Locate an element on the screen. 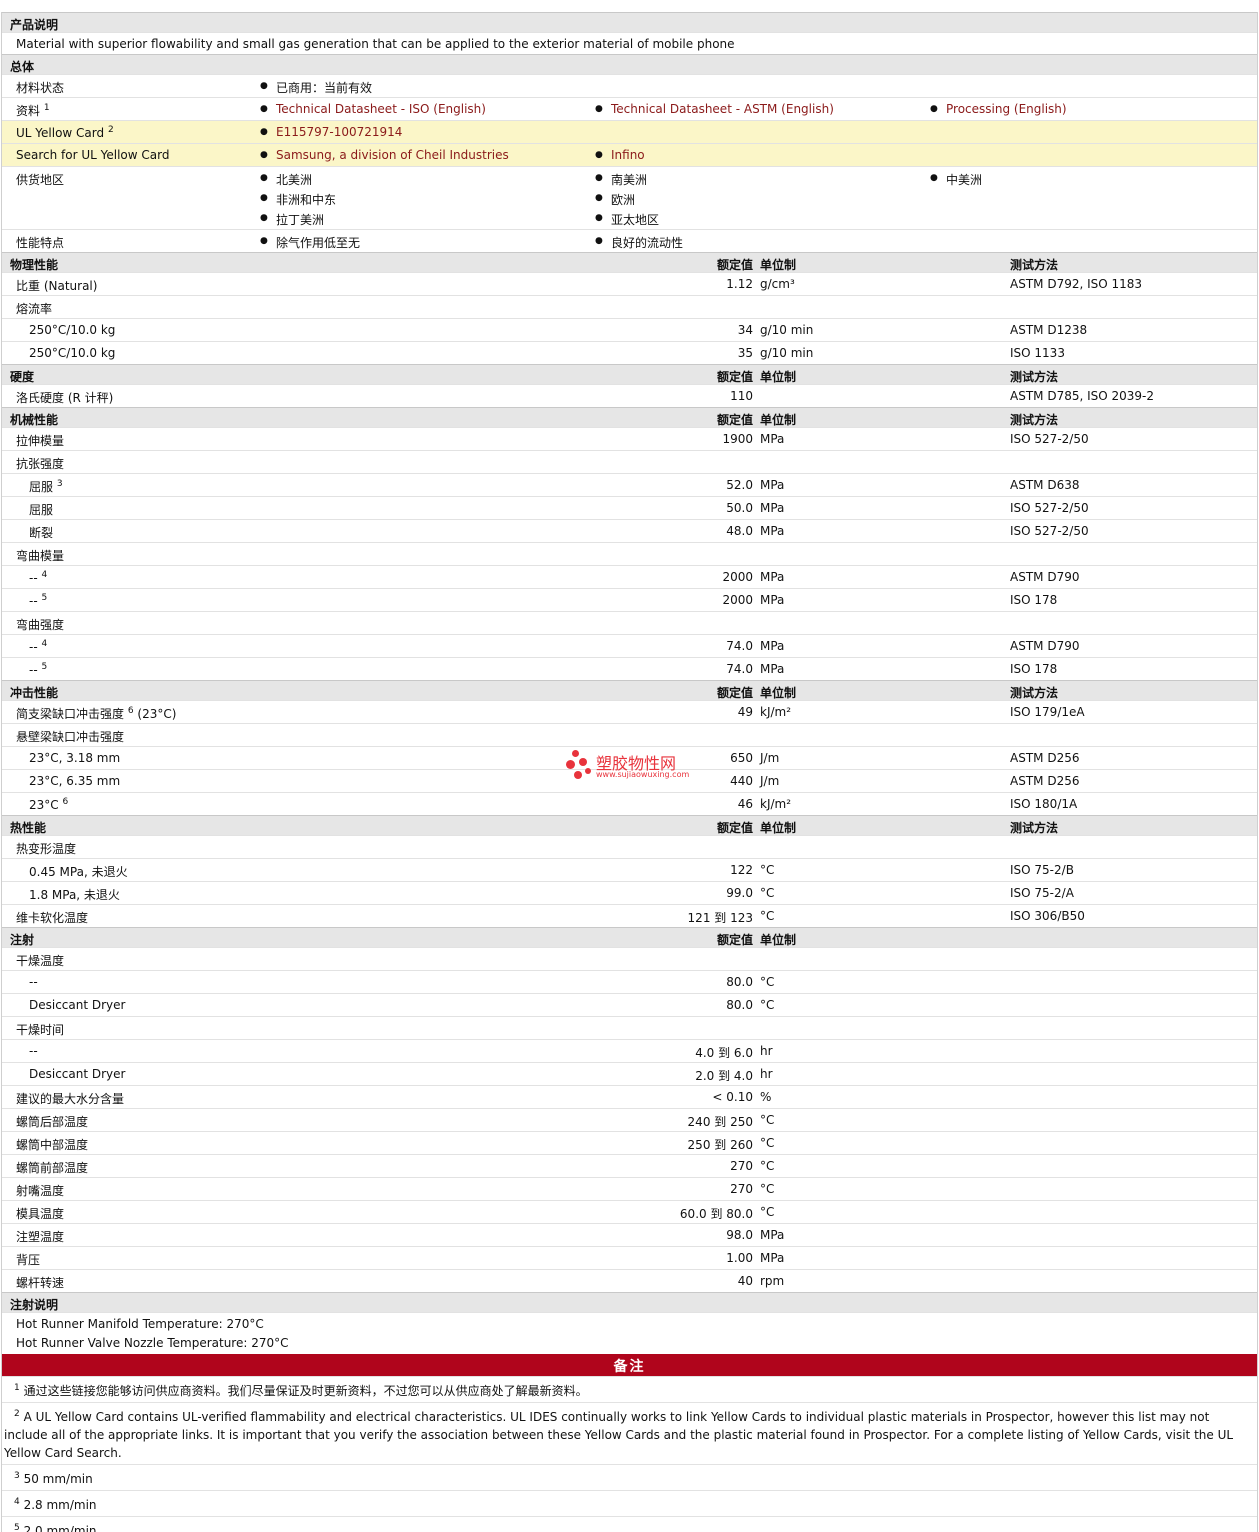 Image resolution: width=1259 pixels, height=1532 pixels. property-label-text: Desiccant Dryer is located at coordinates (77, 1074).